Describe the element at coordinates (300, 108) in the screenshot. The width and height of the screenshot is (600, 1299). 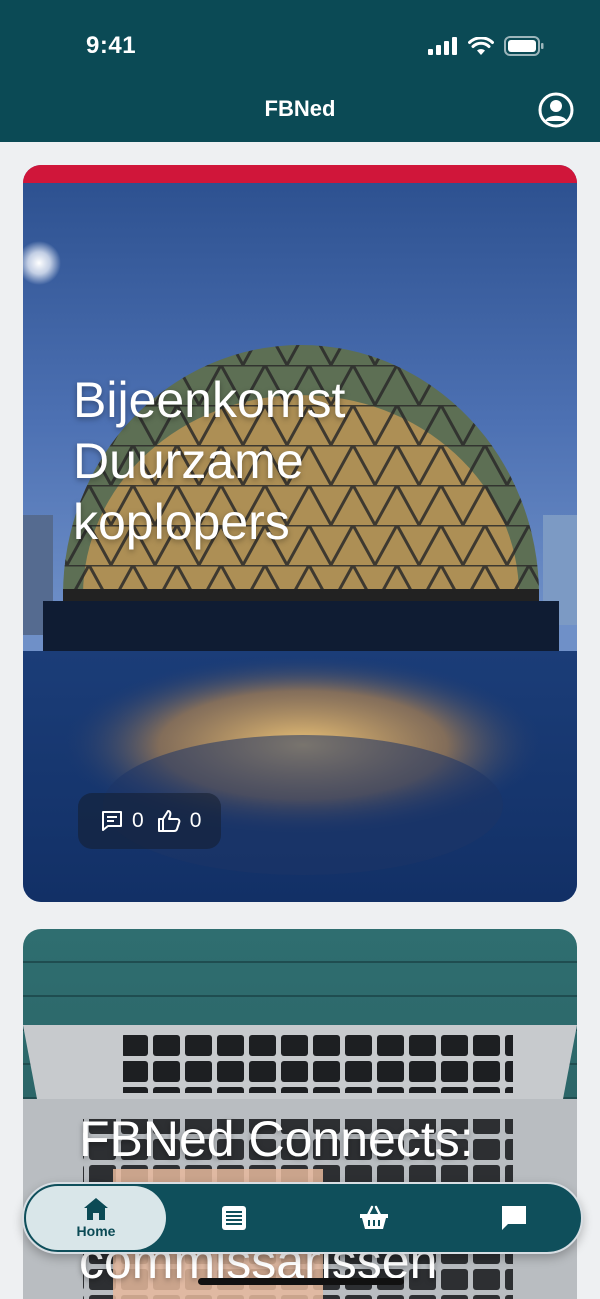
I see `app-title: FBNed` at that location.